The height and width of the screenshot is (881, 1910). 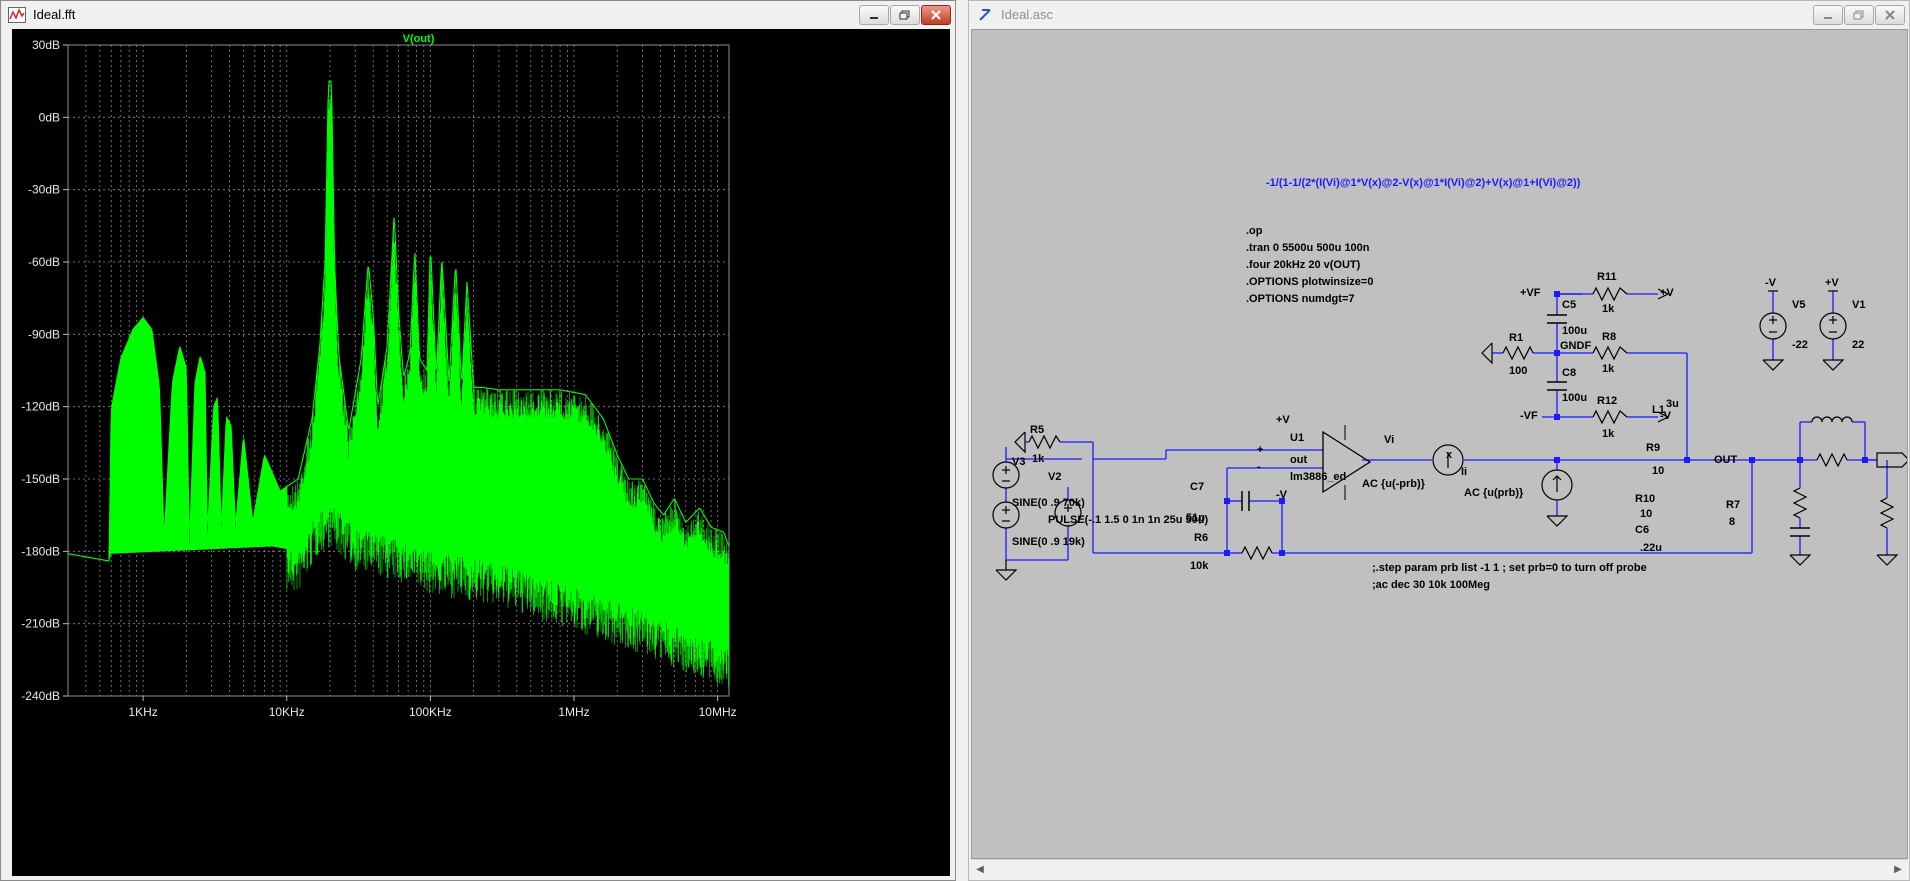 I want to click on label-r11: R11, so click(x=1607, y=277).